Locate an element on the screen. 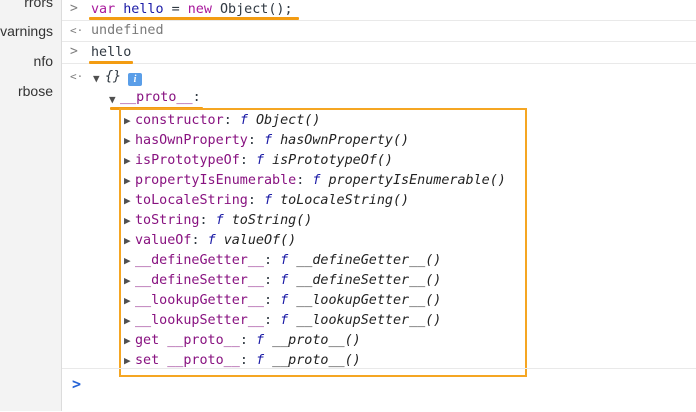 The height and width of the screenshot is (412, 696). proto-member-text: __defineSetter__: f __defineSetter__() is located at coordinates (288, 280).